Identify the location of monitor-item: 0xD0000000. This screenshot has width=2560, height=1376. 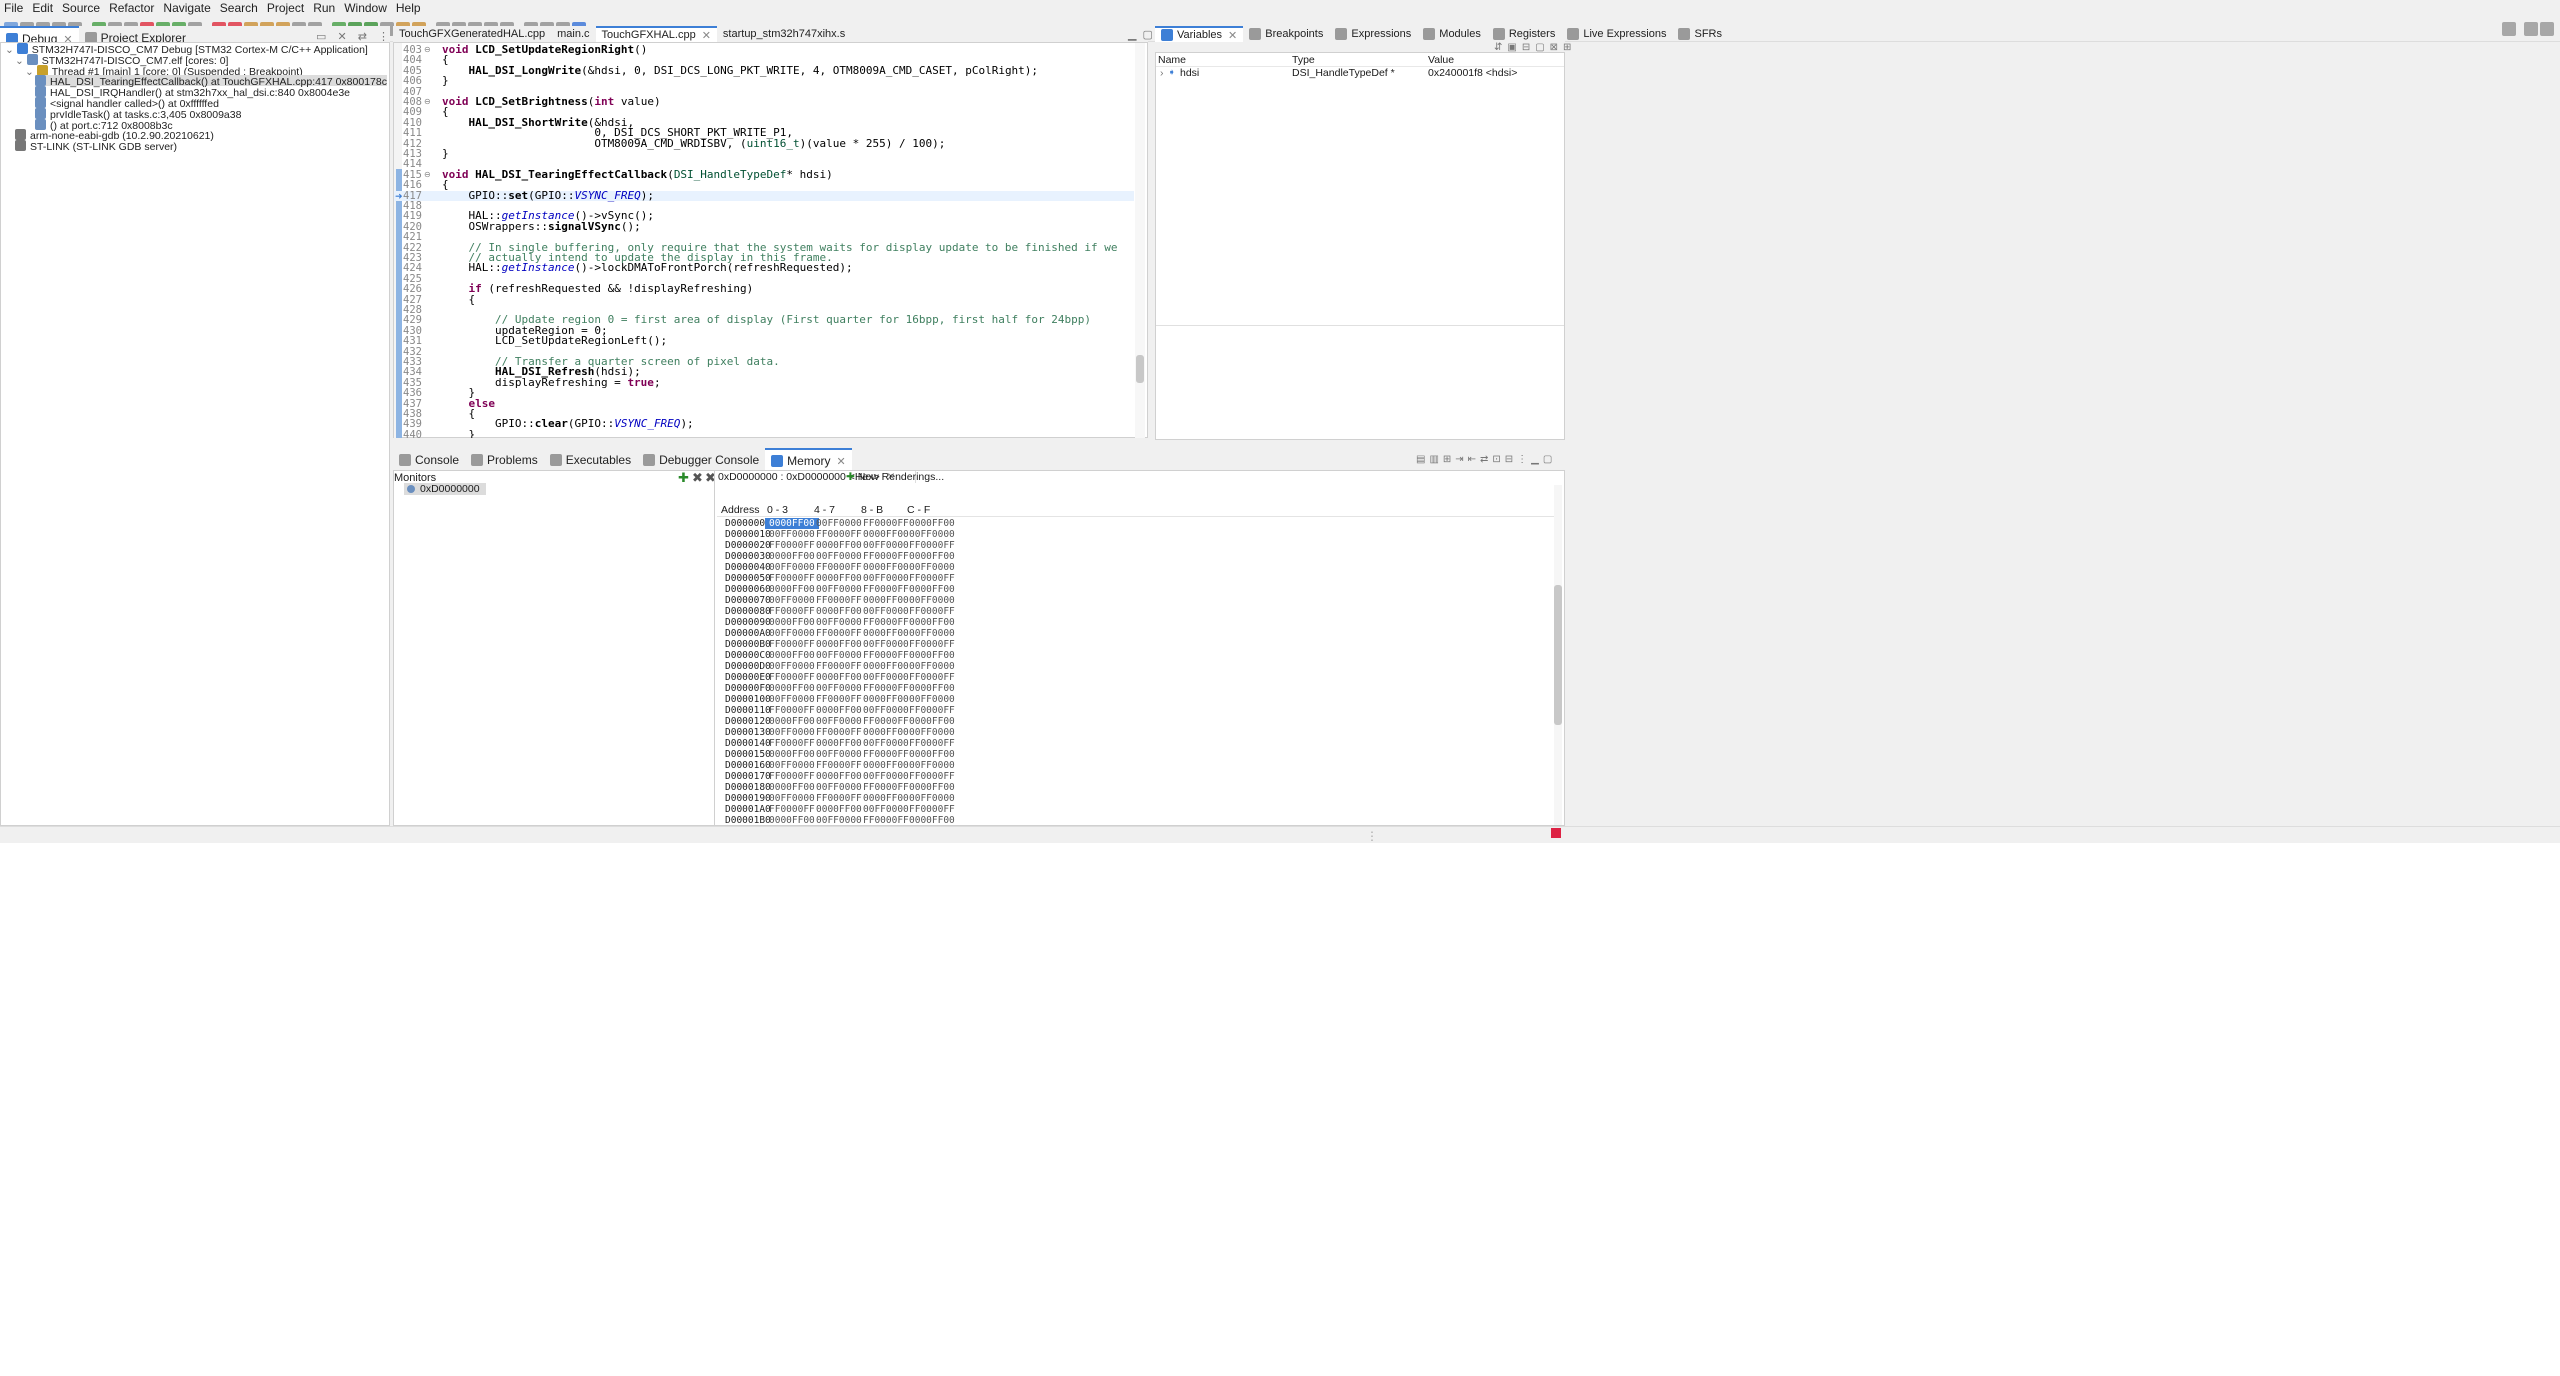
(445, 489).